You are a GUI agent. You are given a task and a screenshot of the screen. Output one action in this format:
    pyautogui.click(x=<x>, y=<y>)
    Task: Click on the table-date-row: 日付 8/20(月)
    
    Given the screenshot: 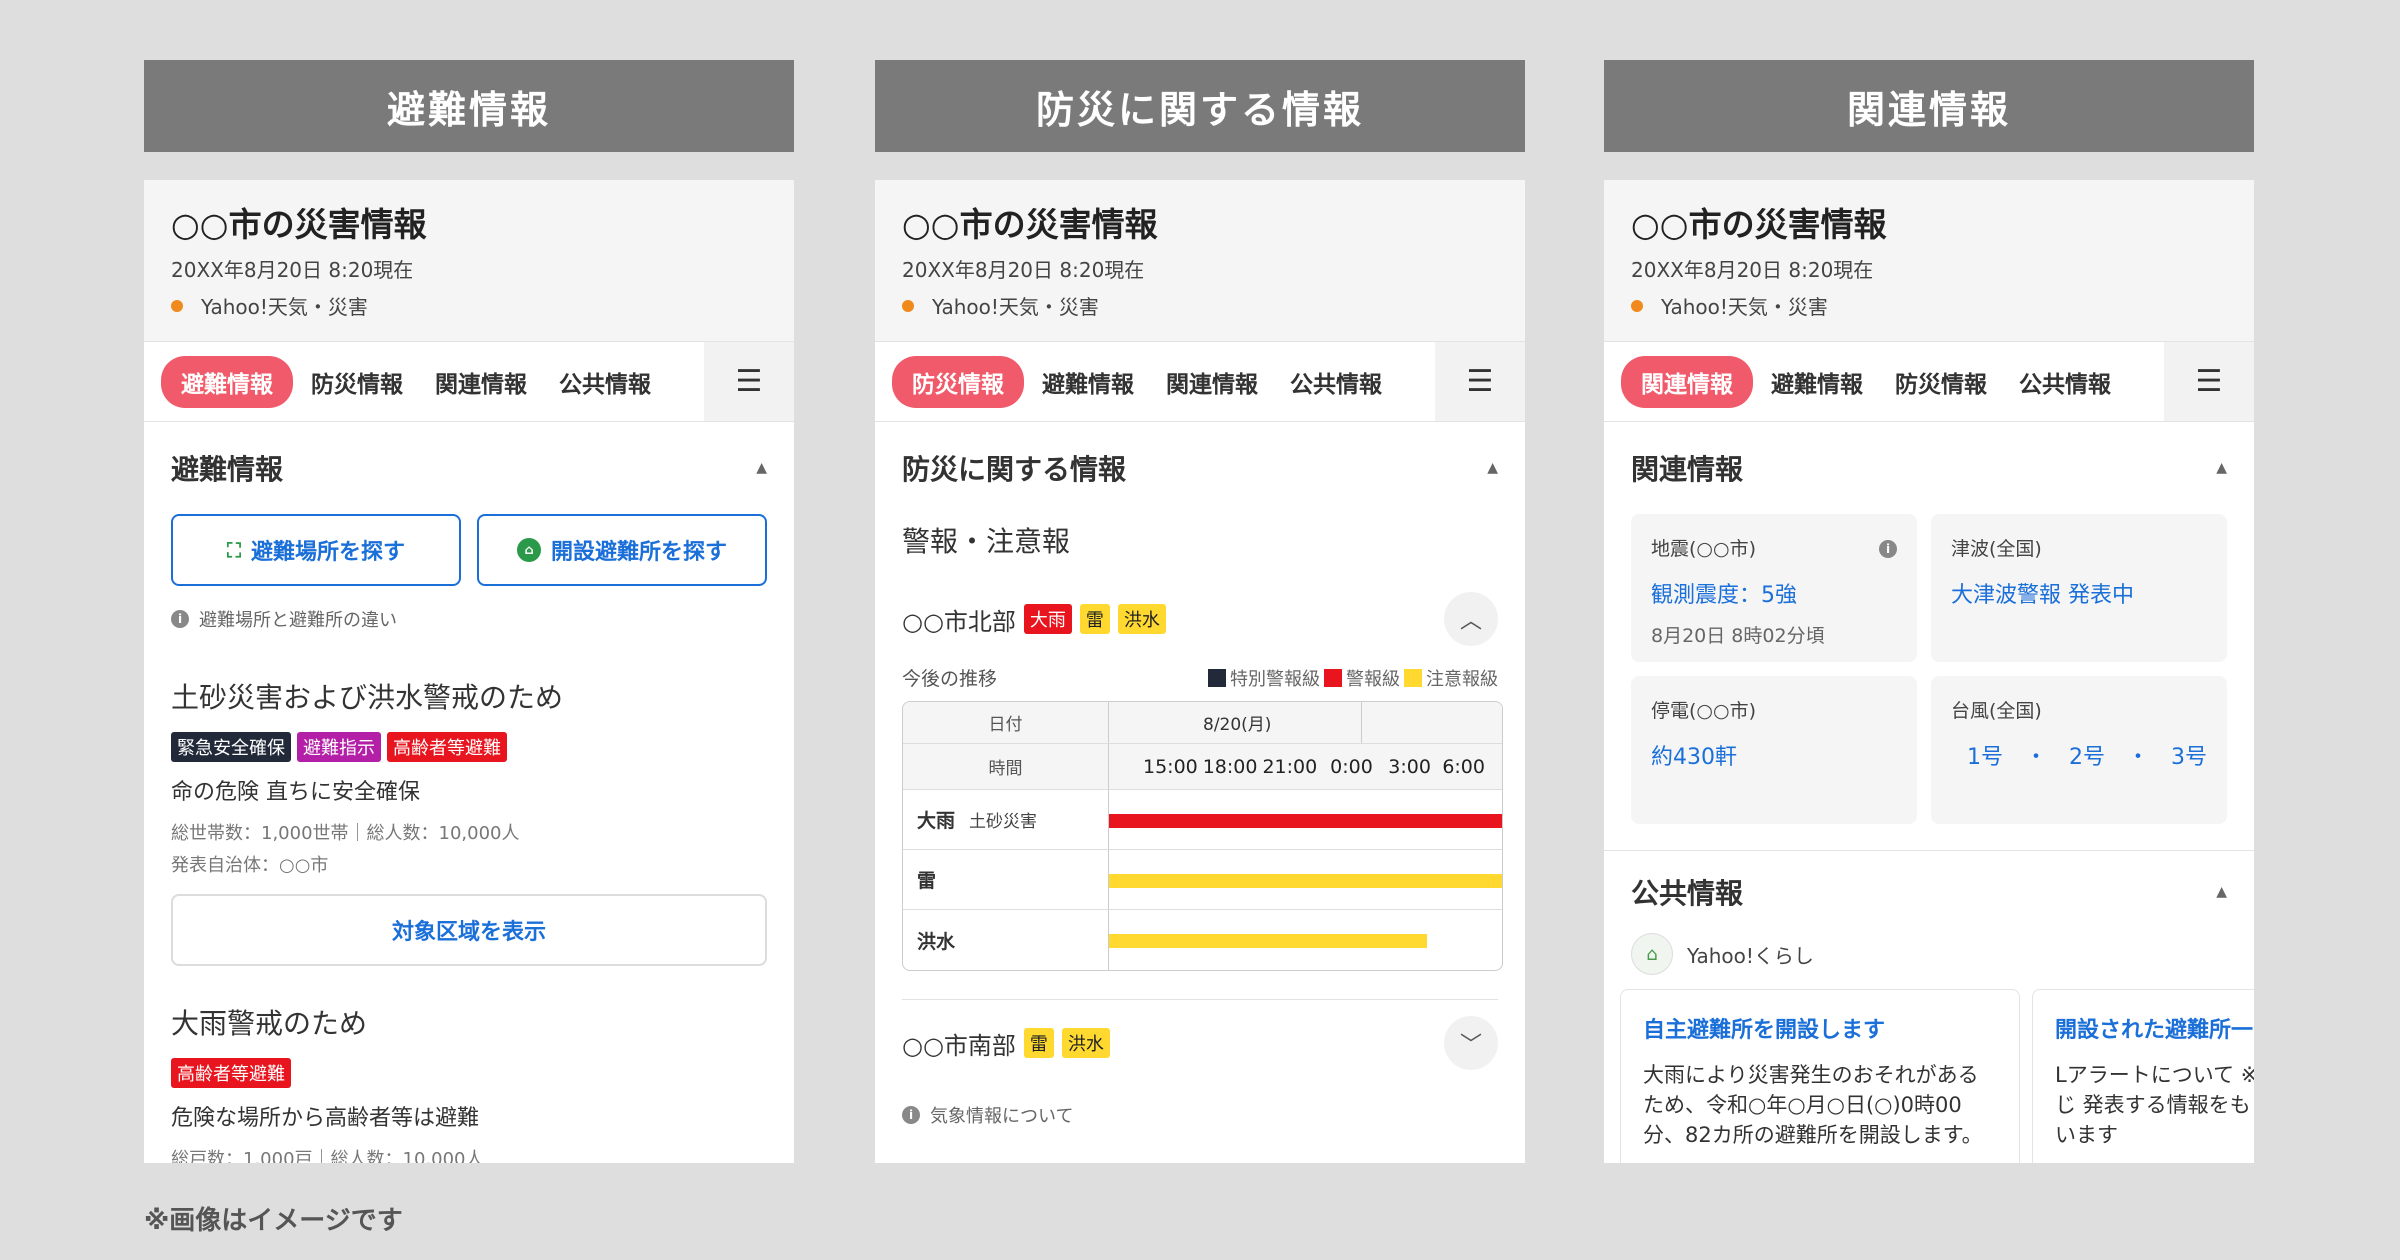 What is the action you would take?
    pyautogui.click(x=1202, y=723)
    